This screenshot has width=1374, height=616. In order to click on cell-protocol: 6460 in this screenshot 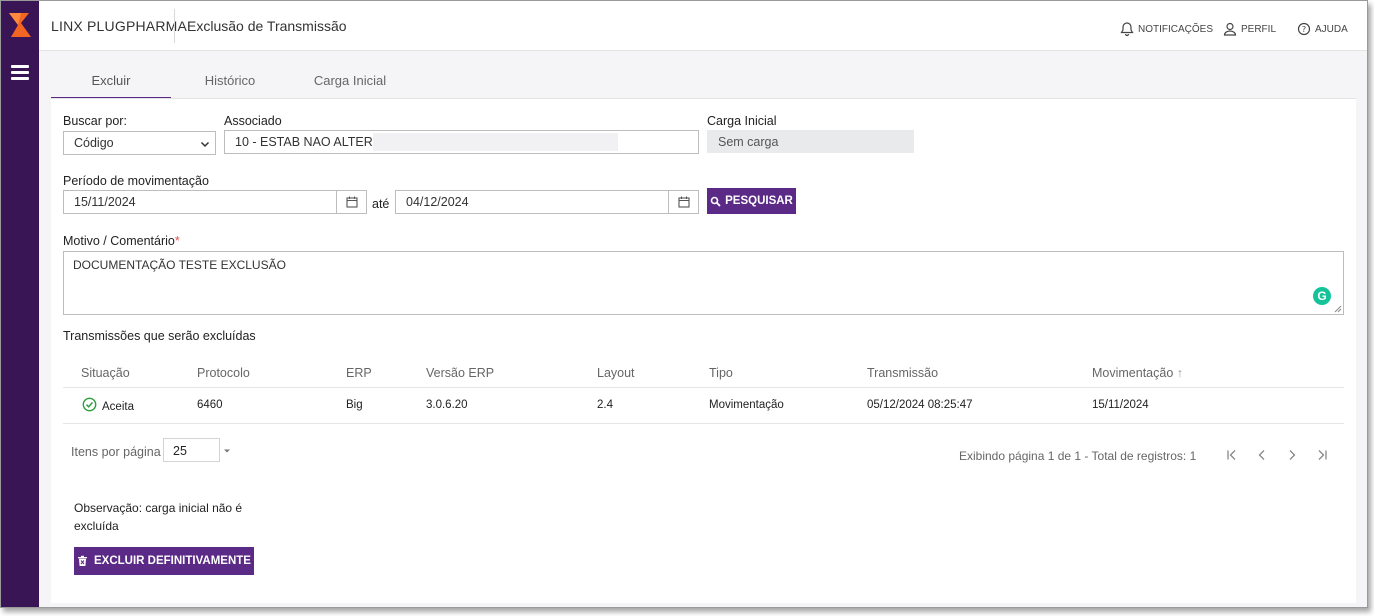, I will do `click(210, 405)`.